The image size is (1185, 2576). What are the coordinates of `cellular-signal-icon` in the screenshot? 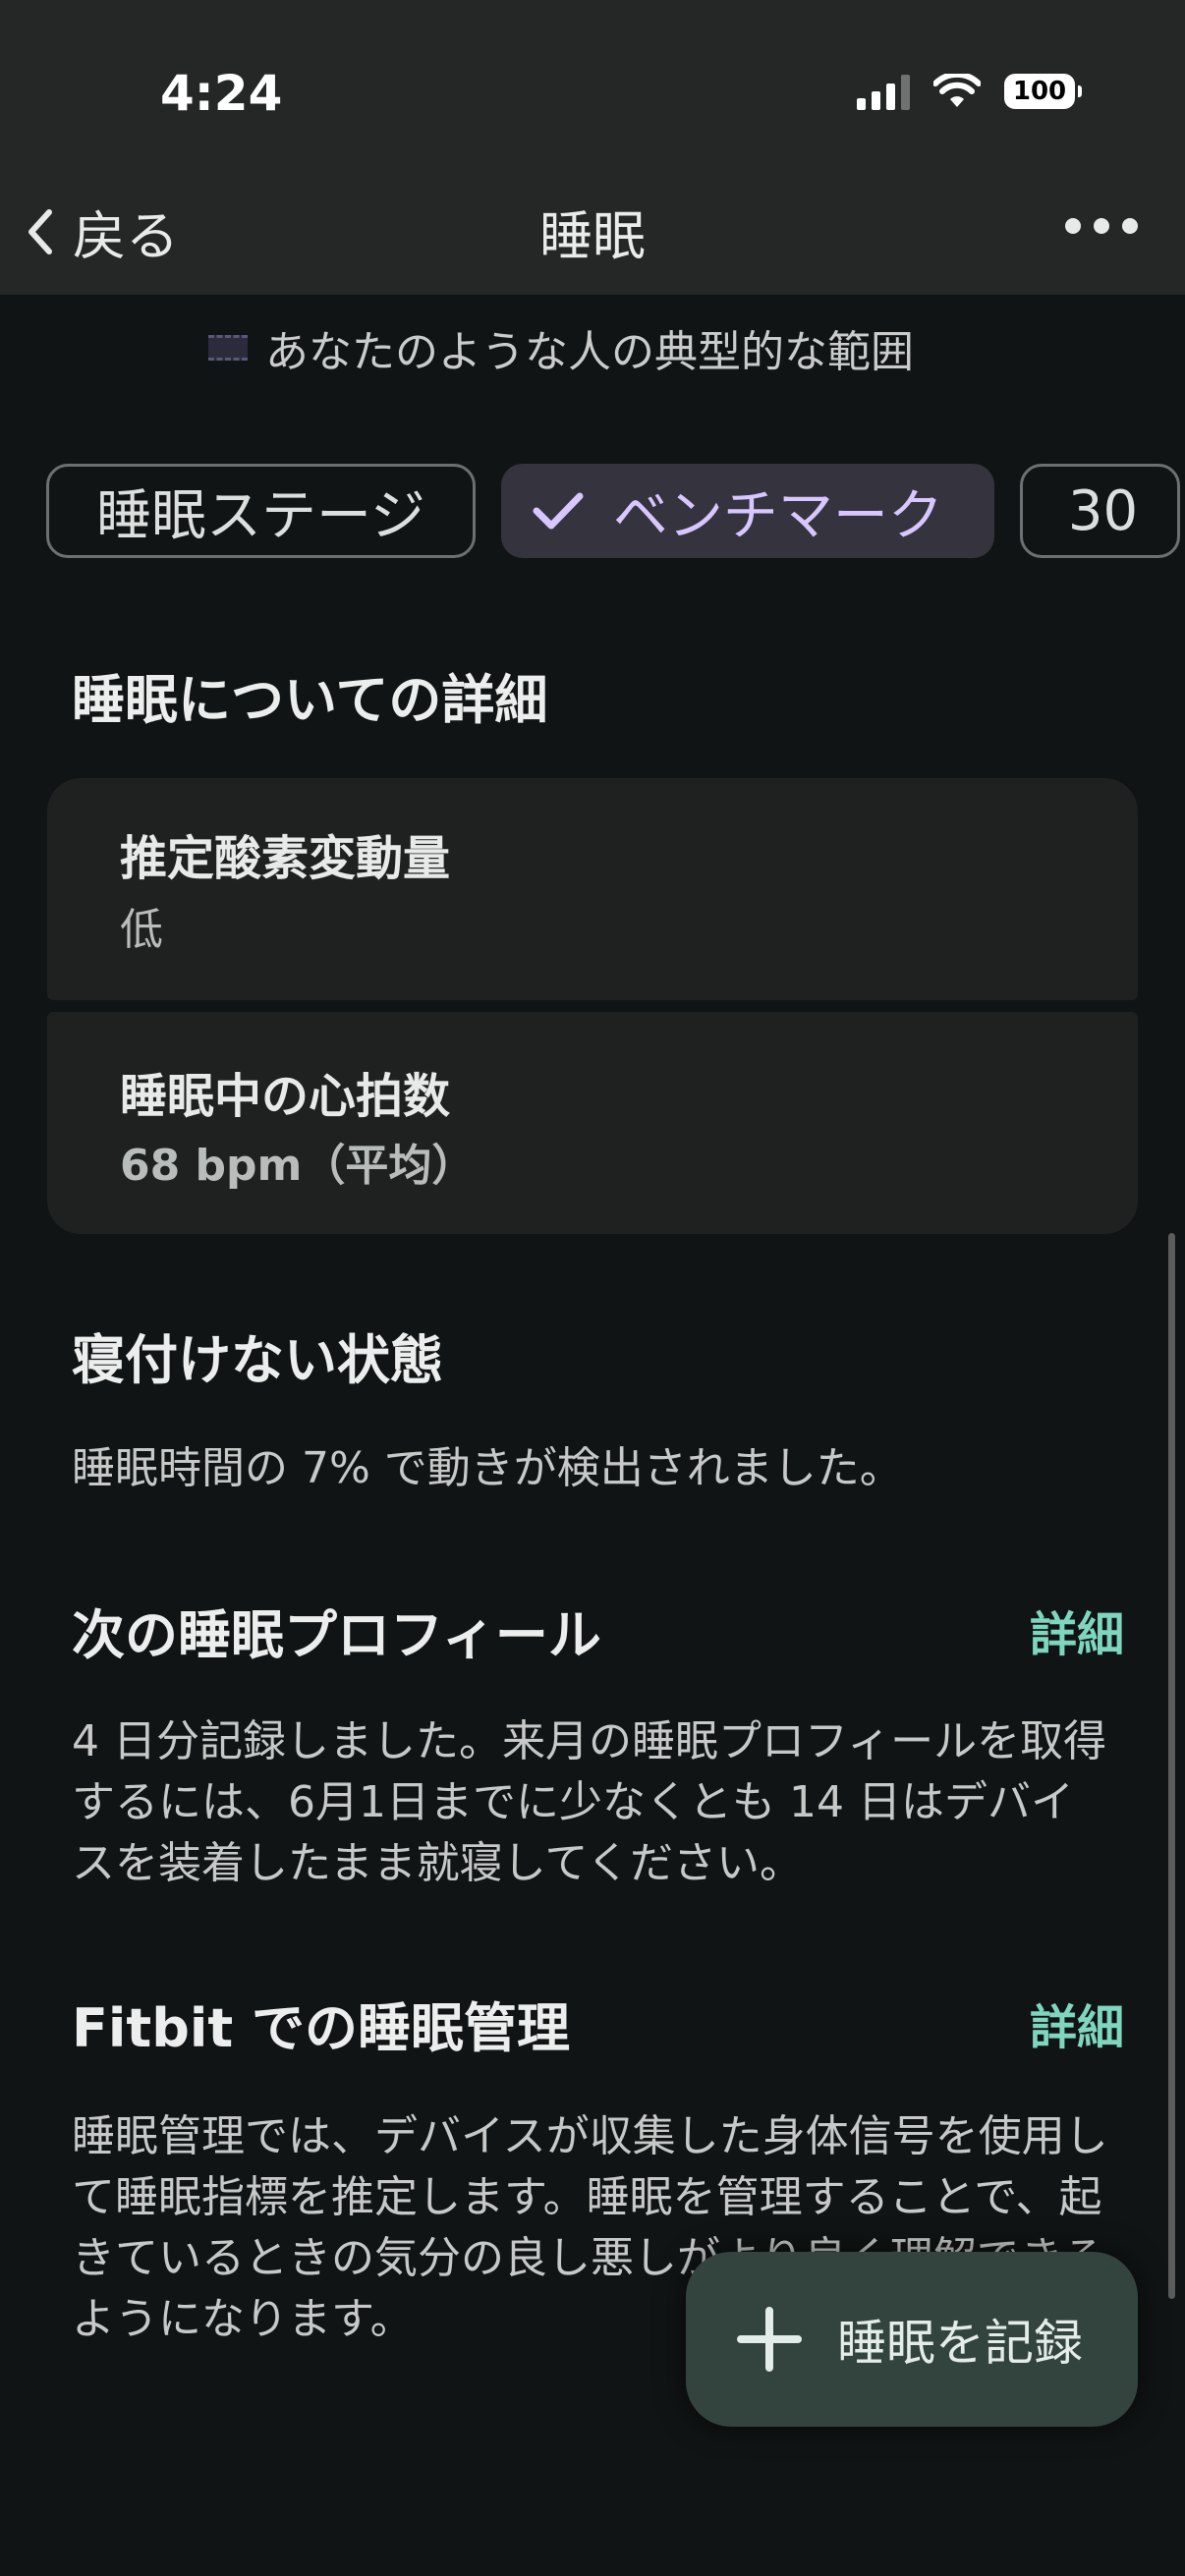 It's located at (883, 91).